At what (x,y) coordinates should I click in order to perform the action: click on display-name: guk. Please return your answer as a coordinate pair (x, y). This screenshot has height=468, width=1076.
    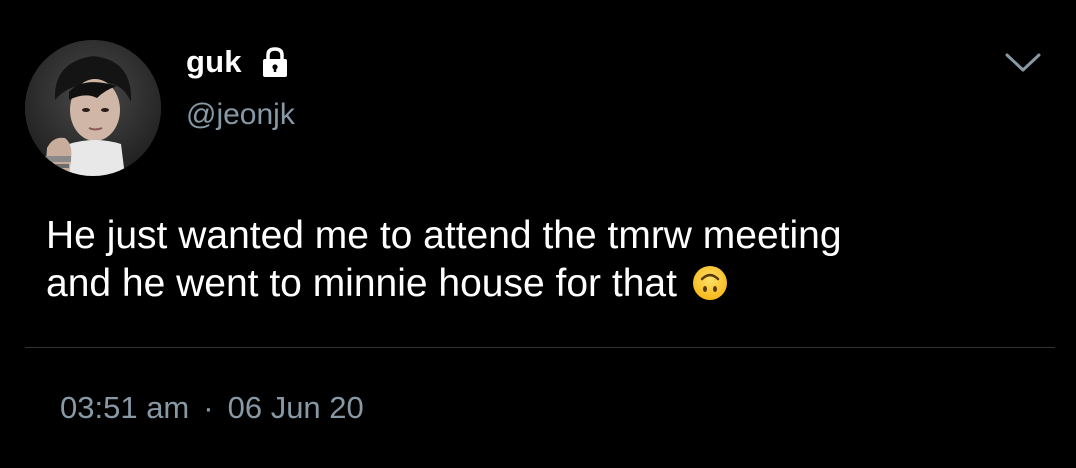
    Looking at the image, I should click on (214, 62).